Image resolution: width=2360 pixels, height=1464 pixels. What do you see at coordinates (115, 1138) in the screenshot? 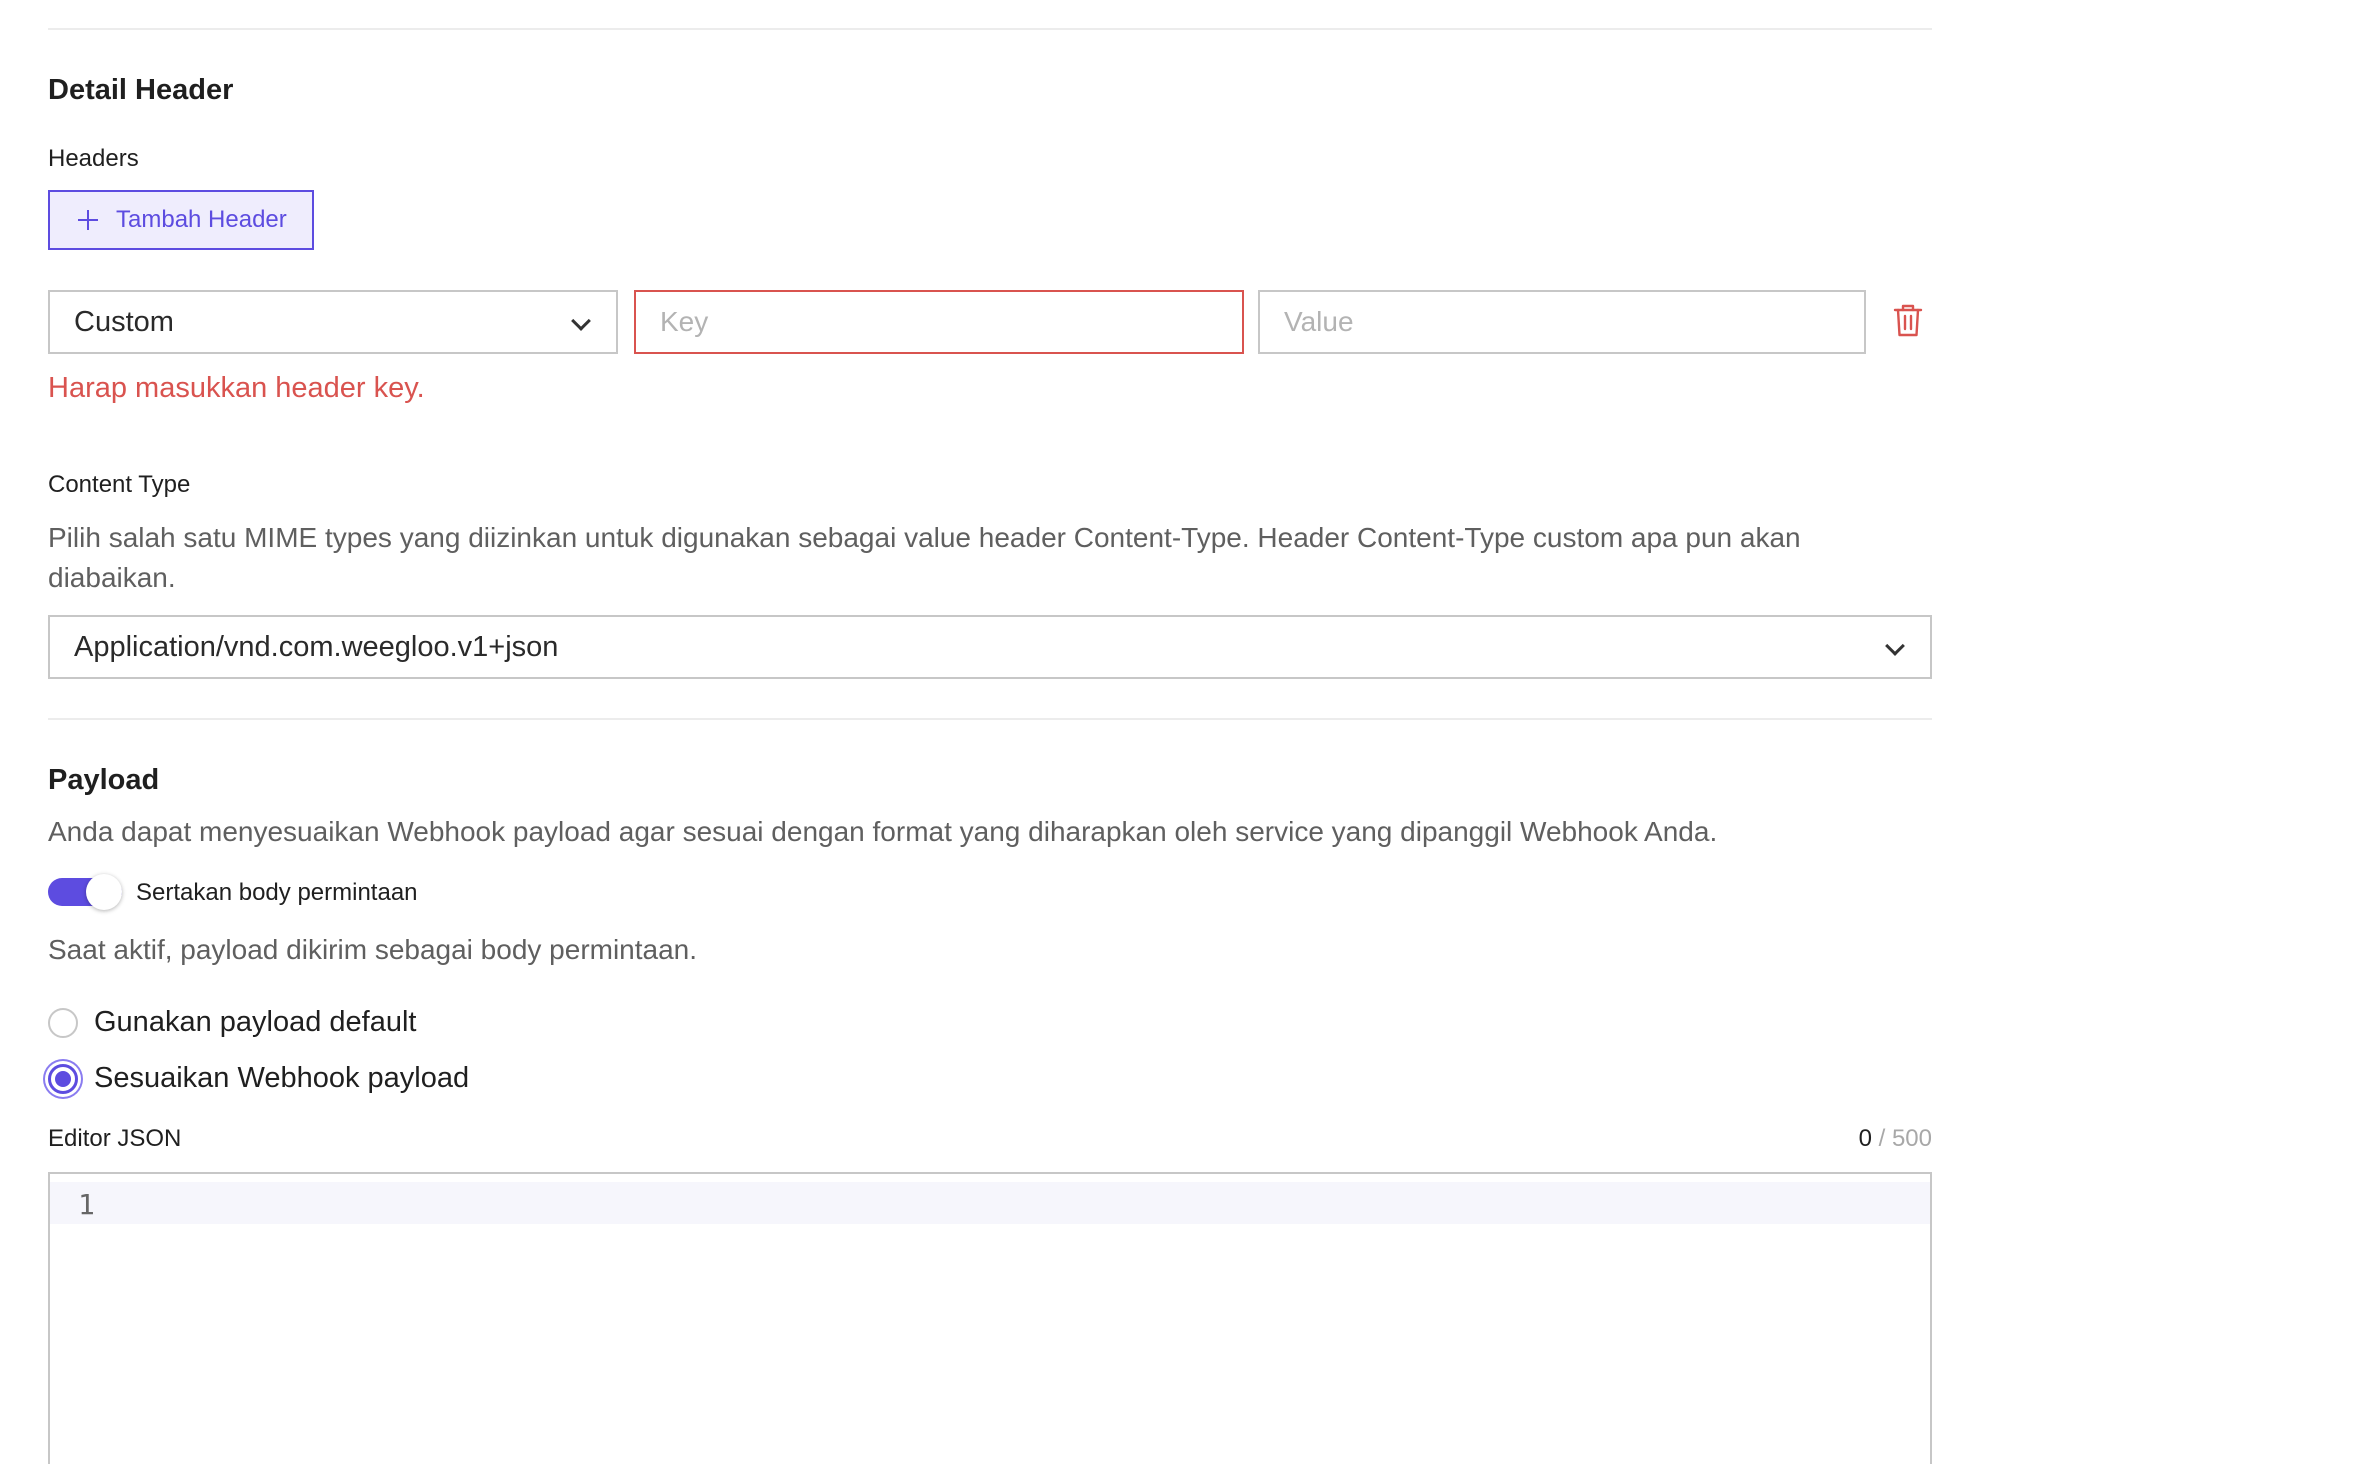
I see `json-editor-label: Editor JSON` at bounding box center [115, 1138].